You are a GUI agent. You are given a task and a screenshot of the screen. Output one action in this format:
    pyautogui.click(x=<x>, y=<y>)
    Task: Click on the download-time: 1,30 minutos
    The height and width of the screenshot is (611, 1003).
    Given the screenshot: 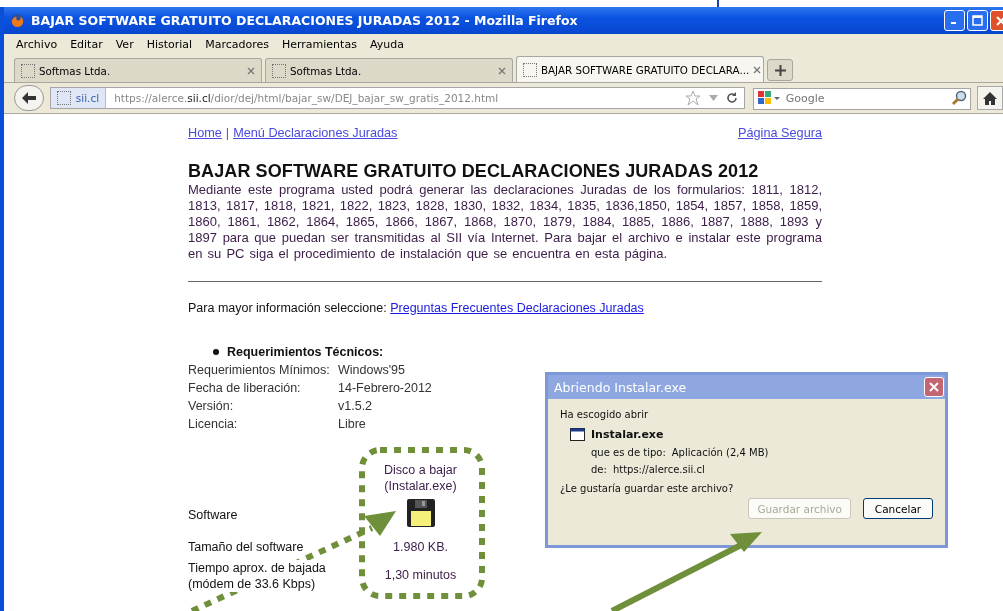 What is the action you would take?
    pyautogui.click(x=420, y=576)
    